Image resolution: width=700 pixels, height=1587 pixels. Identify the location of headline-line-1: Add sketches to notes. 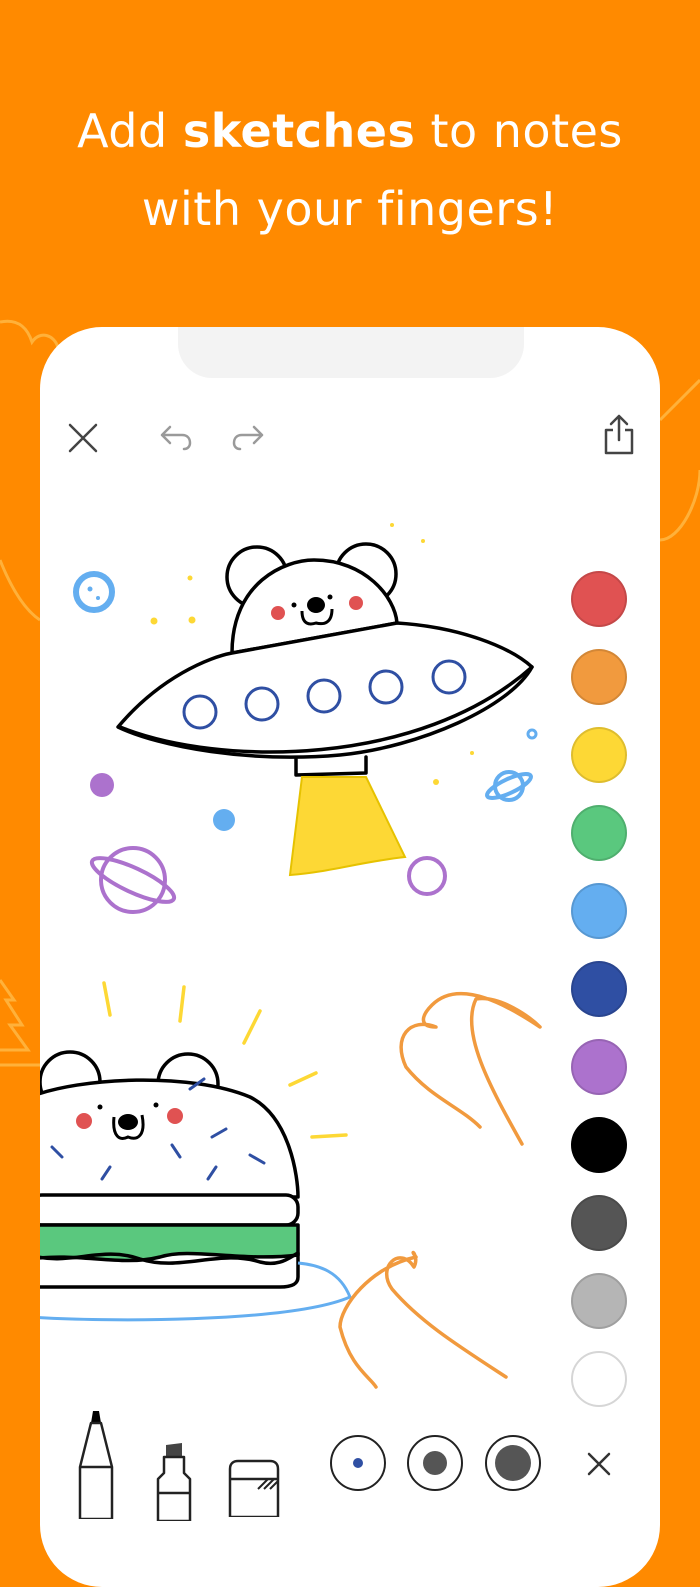
(350, 131).